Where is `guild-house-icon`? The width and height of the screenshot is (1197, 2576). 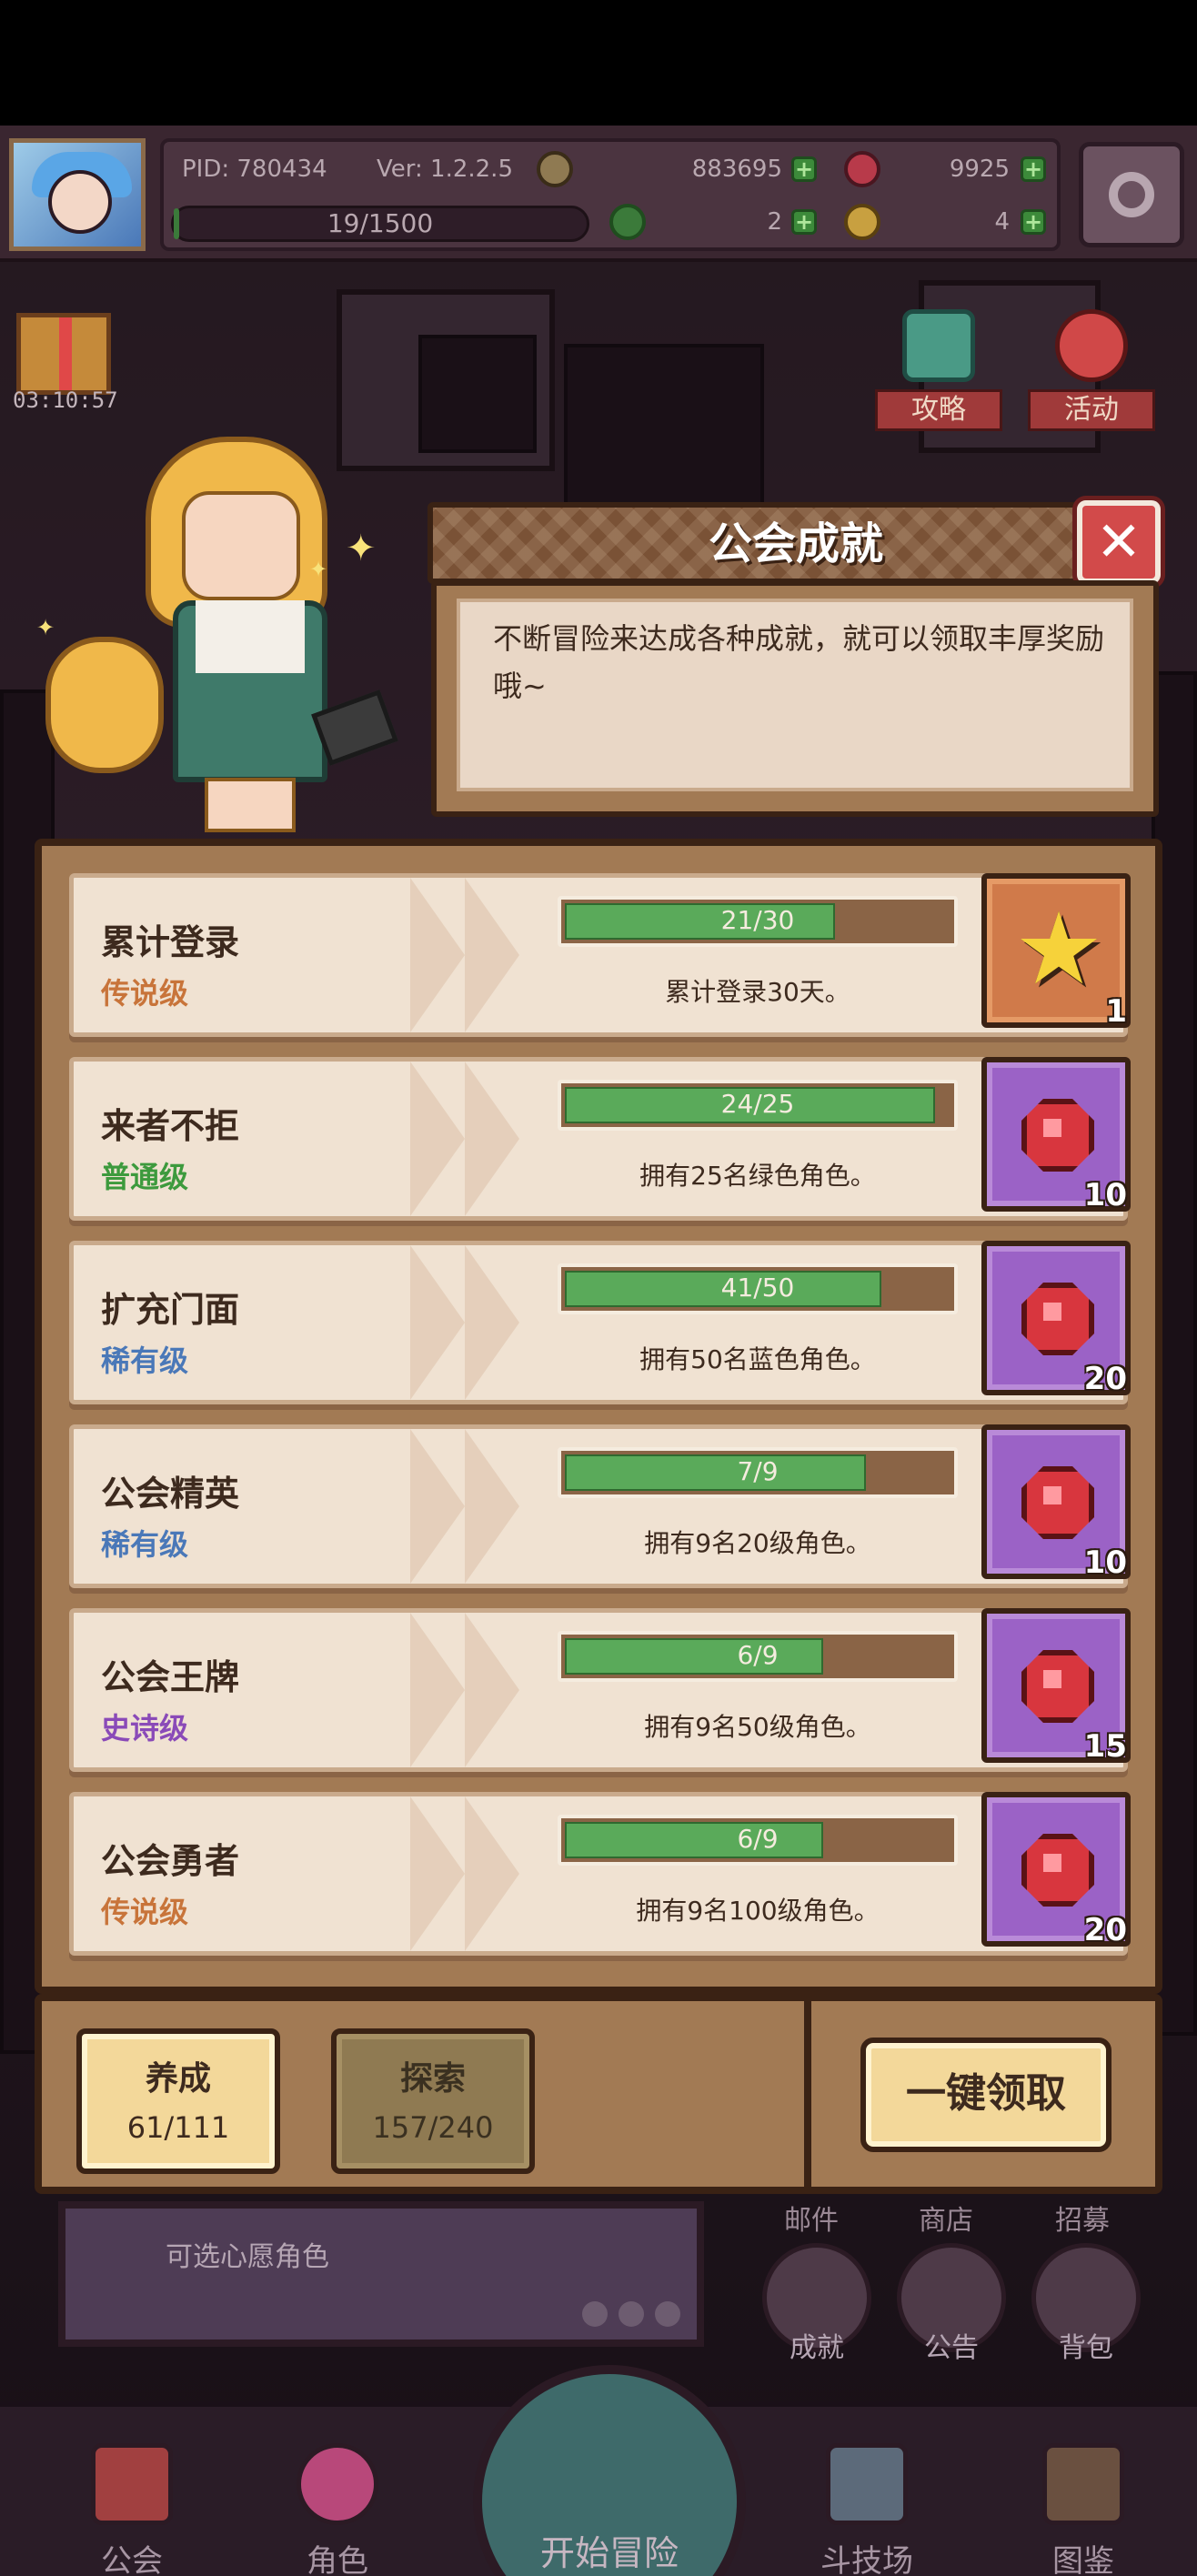 guild-house-icon is located at coordinates (132, 2484).